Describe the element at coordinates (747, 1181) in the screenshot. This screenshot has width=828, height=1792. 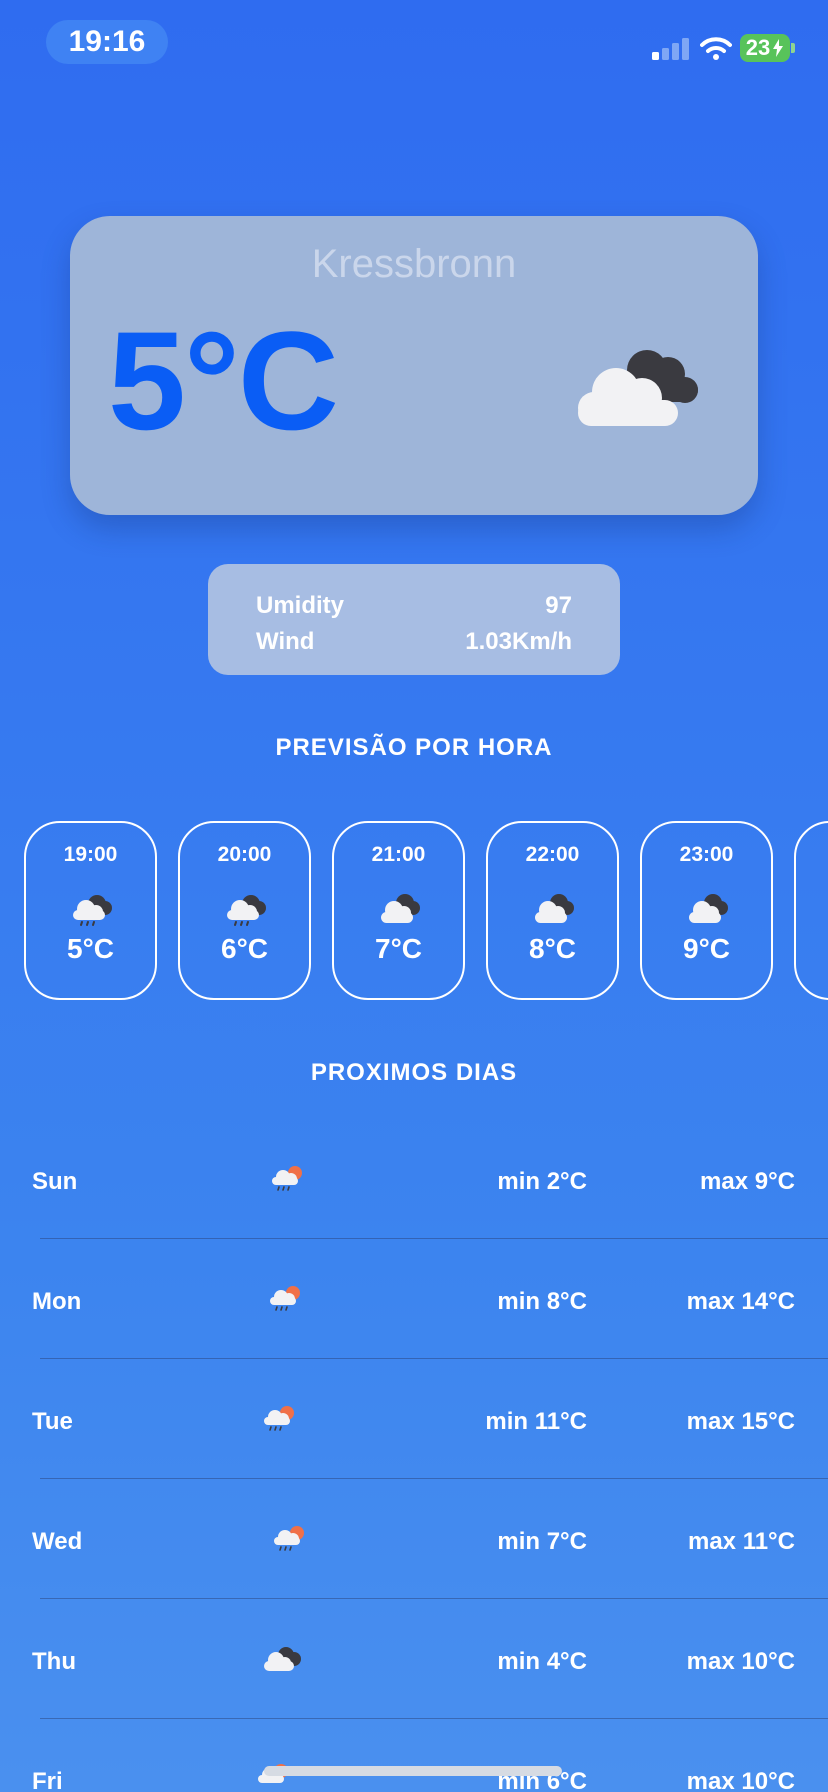
I see `day-max-temp: max 9°C` at that location.